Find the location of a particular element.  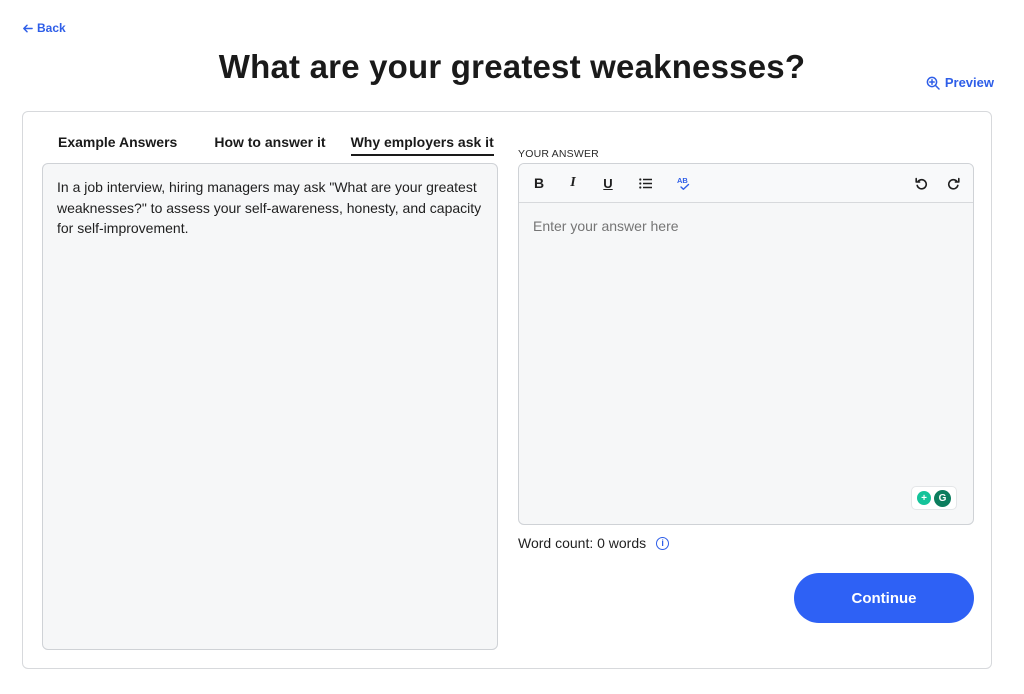

spellcheck-button: AB is located at coordinates (684, 183).